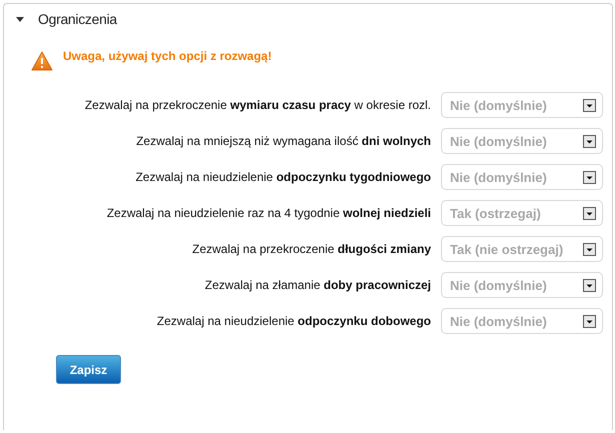 The image size is (615, 433). I want to click on option-label: Zezwalaj na nieudzielenie odpoczynku dobowego, so click(293, 321).